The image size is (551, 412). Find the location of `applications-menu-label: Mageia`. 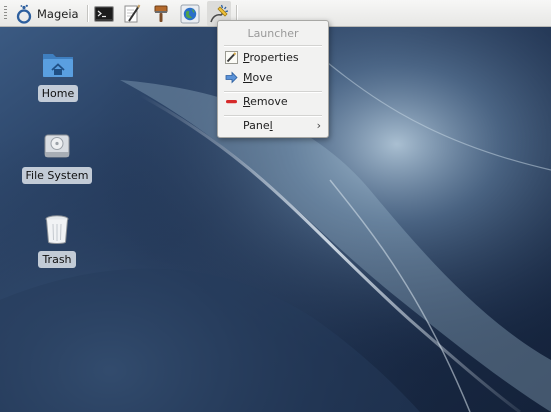

applications-menu-label: Mageia is located at coordinates (58, 13).